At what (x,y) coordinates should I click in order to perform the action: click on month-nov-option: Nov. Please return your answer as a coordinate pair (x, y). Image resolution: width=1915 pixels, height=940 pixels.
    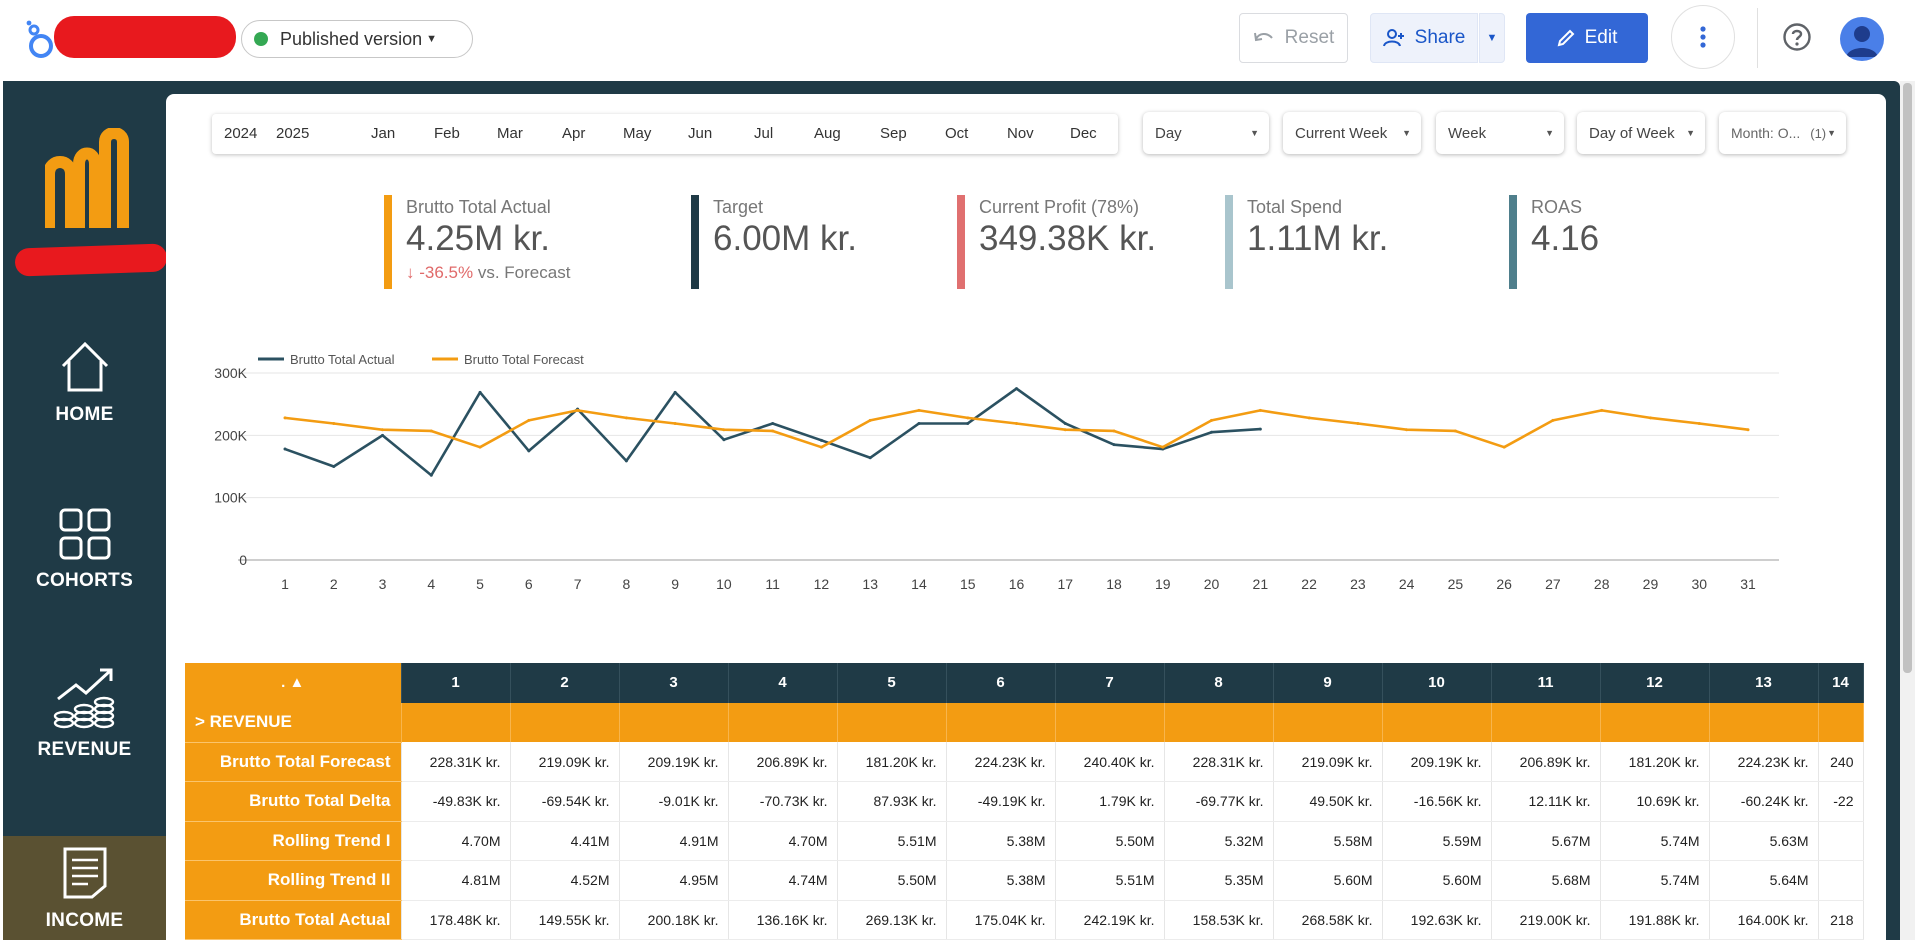
    Looking at the image, I should click on (1020, 133).